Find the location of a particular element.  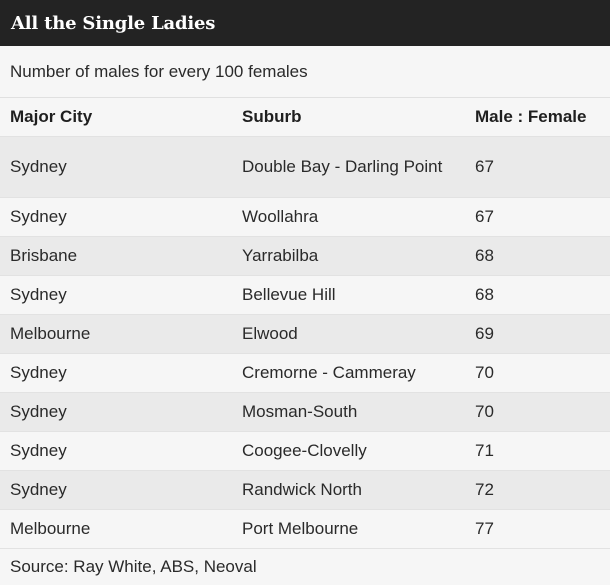

table-cell-suburb: Double Bay - Darling Point is located at coordinates (348, 167).